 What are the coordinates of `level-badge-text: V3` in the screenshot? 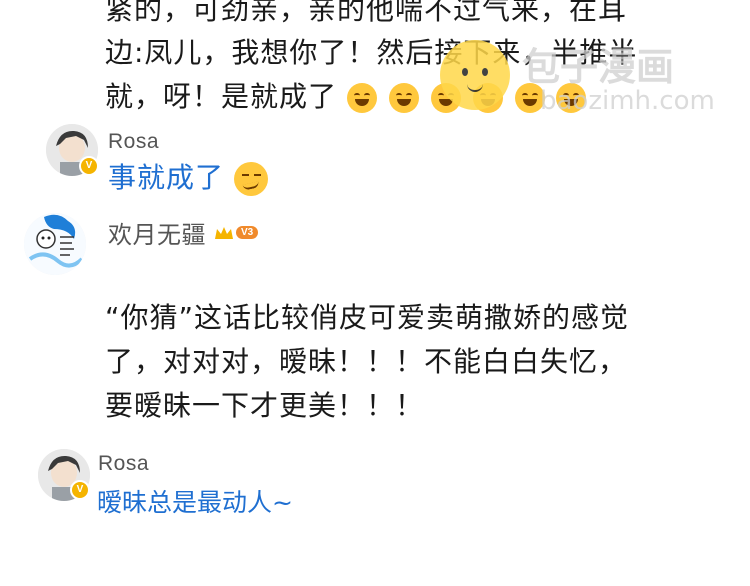 It's located at (247, 232).